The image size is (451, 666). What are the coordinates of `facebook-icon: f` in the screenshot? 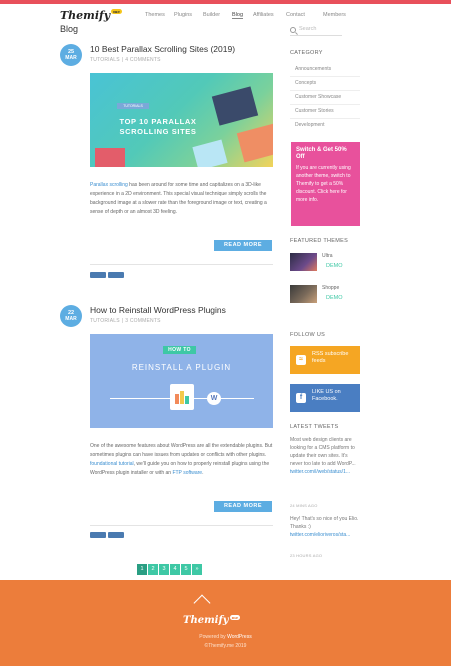 It's located at (301, 398).